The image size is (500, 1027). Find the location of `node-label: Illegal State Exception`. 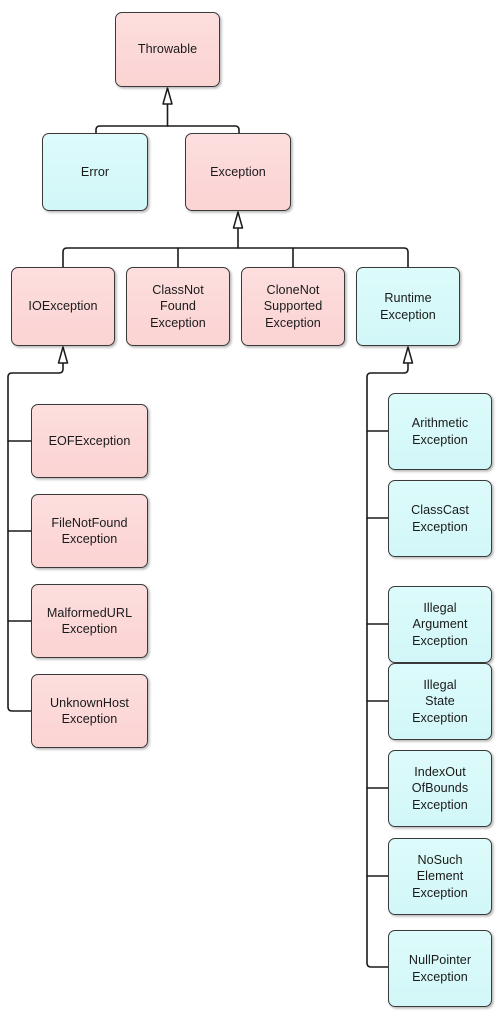

node-label: Illegal State Exception is located at coordinates (440, 701).